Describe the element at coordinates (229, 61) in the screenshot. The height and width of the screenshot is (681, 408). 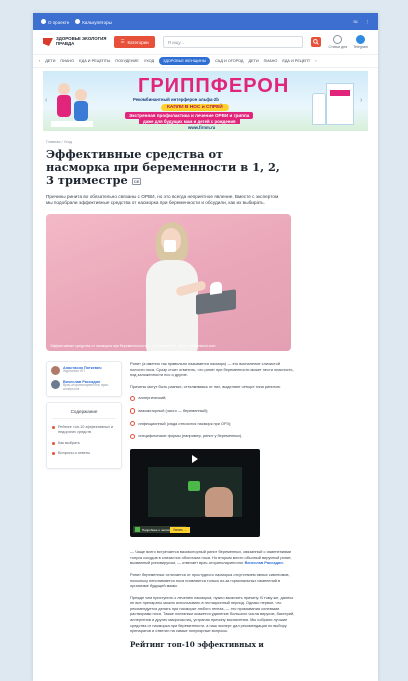
I see `nav-item: САД И ОГОРОД` at that location.